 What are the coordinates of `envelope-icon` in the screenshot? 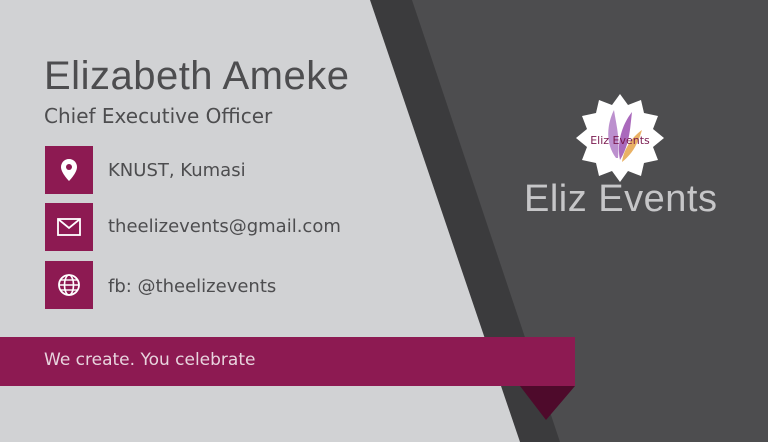 It's located at (69, 227).